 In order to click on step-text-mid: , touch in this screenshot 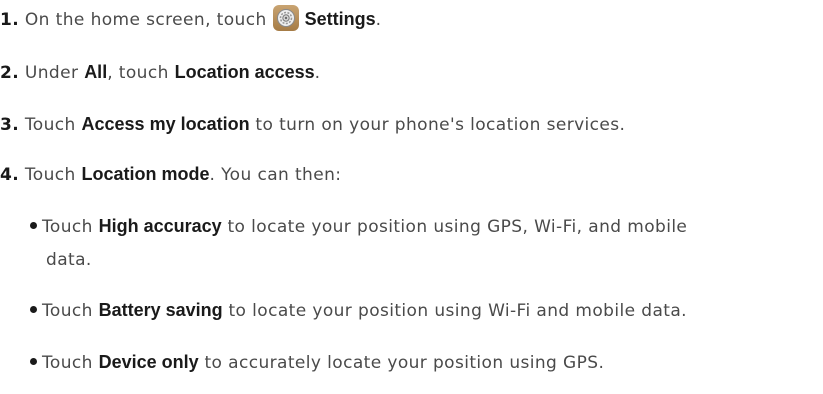, I will do `click(138, 73)`.